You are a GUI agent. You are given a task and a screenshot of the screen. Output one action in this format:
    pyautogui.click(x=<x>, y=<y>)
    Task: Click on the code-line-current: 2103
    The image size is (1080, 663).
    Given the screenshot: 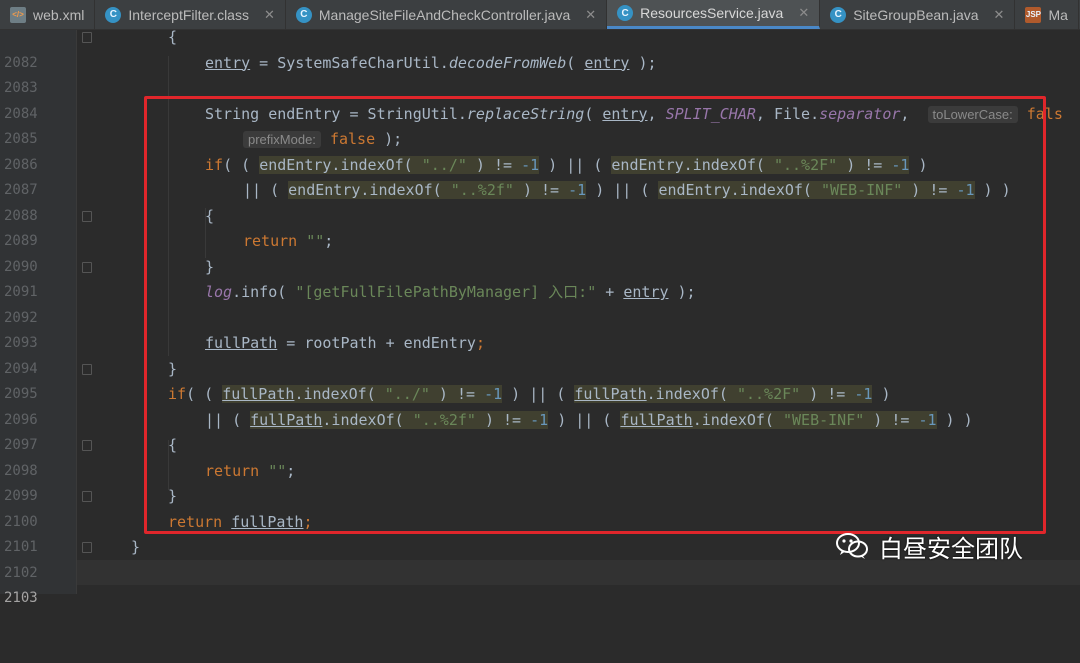 What is the action you would take?
    pyautogui.click(x=21, y=598)
    